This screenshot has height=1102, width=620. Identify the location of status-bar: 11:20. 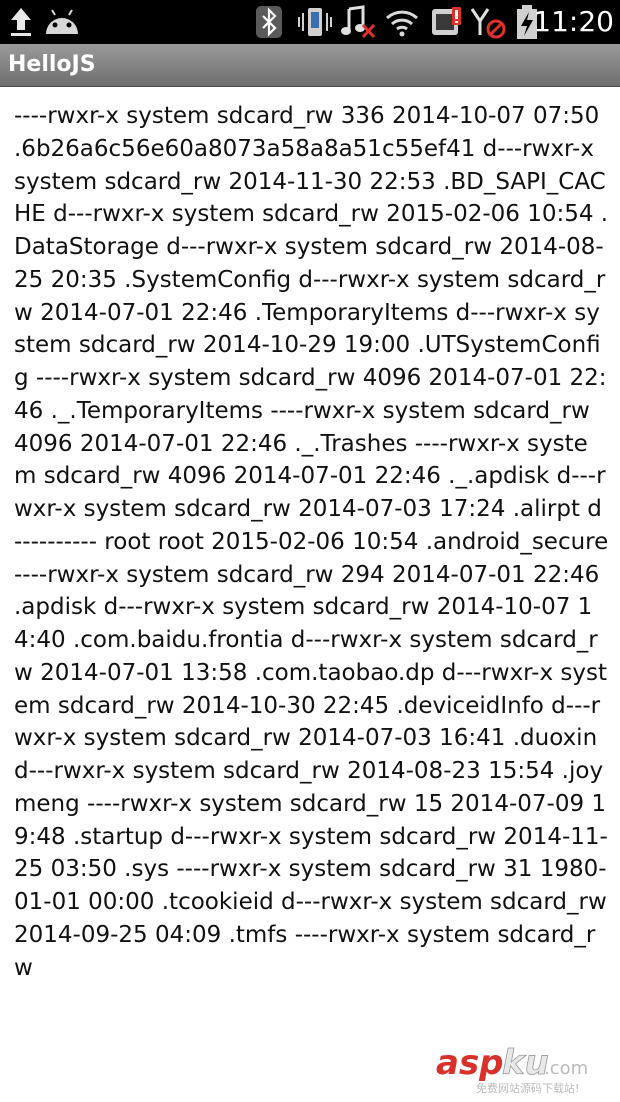
(310, 22).